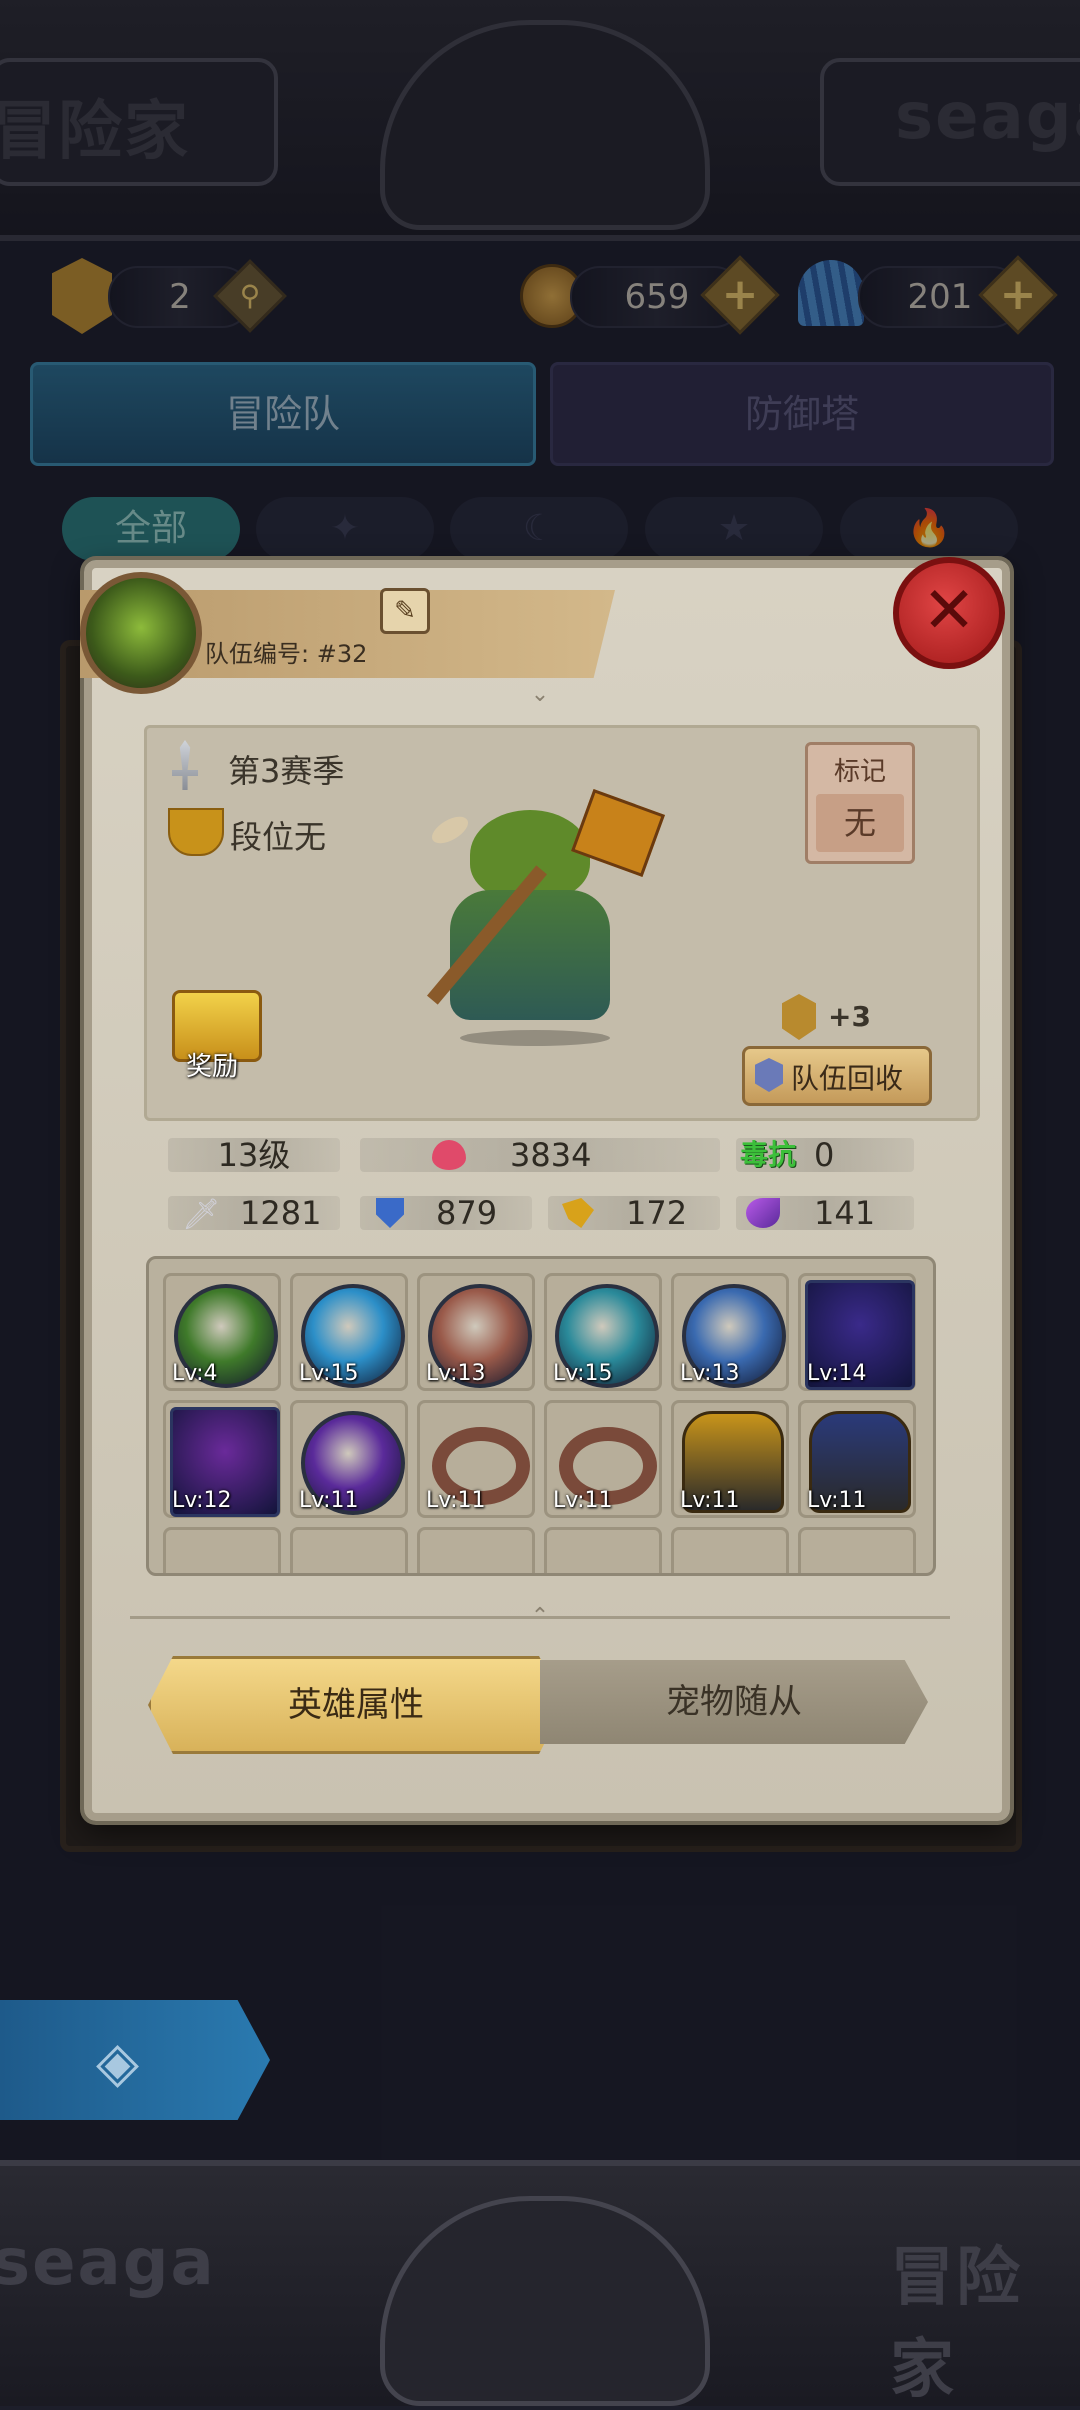 Image resolution: width=1080 pixels, height=2410 pixels. I want to click on season-label: 第3赛季, so click(286, 771).